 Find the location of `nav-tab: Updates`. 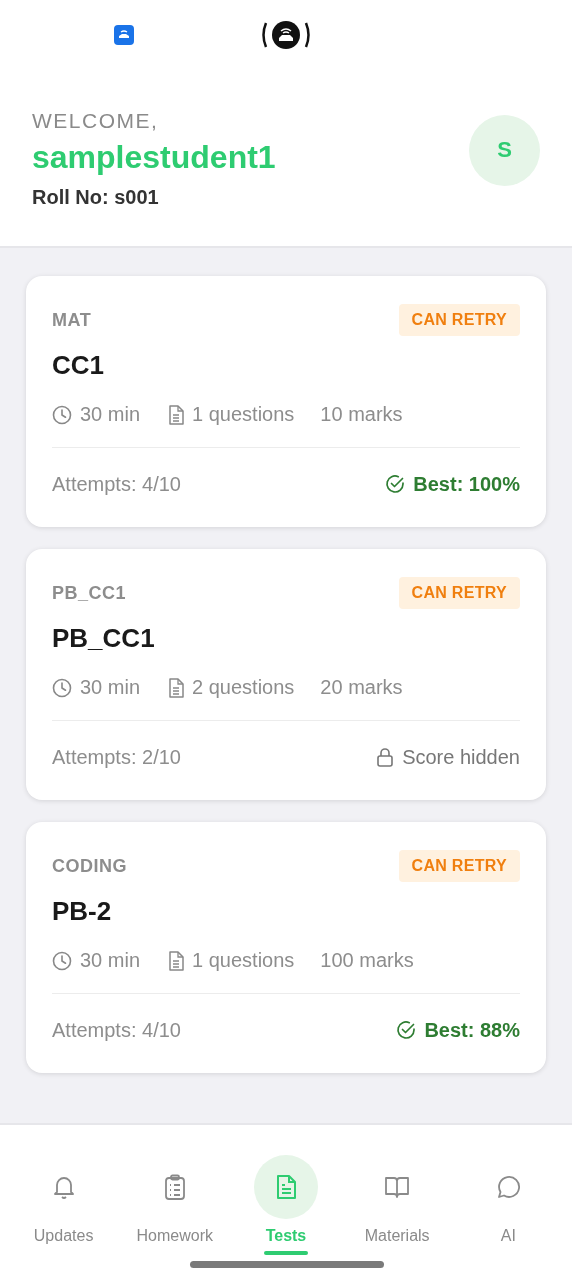

nav-tab: Updates is located at coordinates (63, 1202).